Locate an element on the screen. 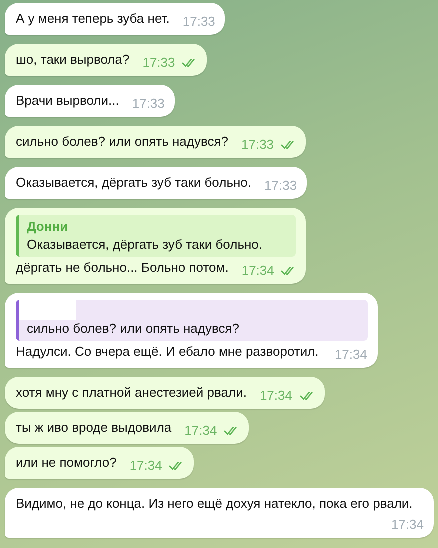  message-text: шо, таки вырвола? is located at coordinates (73, 60).